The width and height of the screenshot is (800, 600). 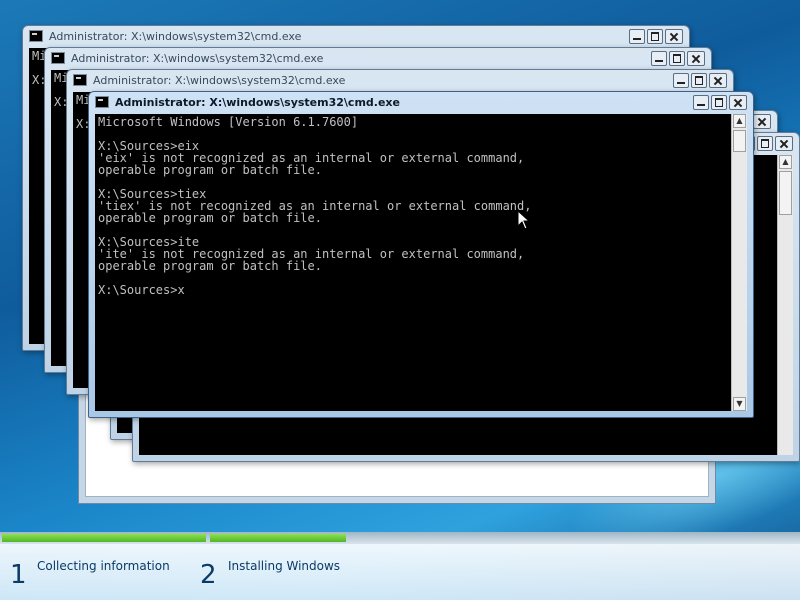 What do you see at coordinates (208, 575) in the screenshot?
I see `step-2-number: 2` at bounding box center [208, 575].